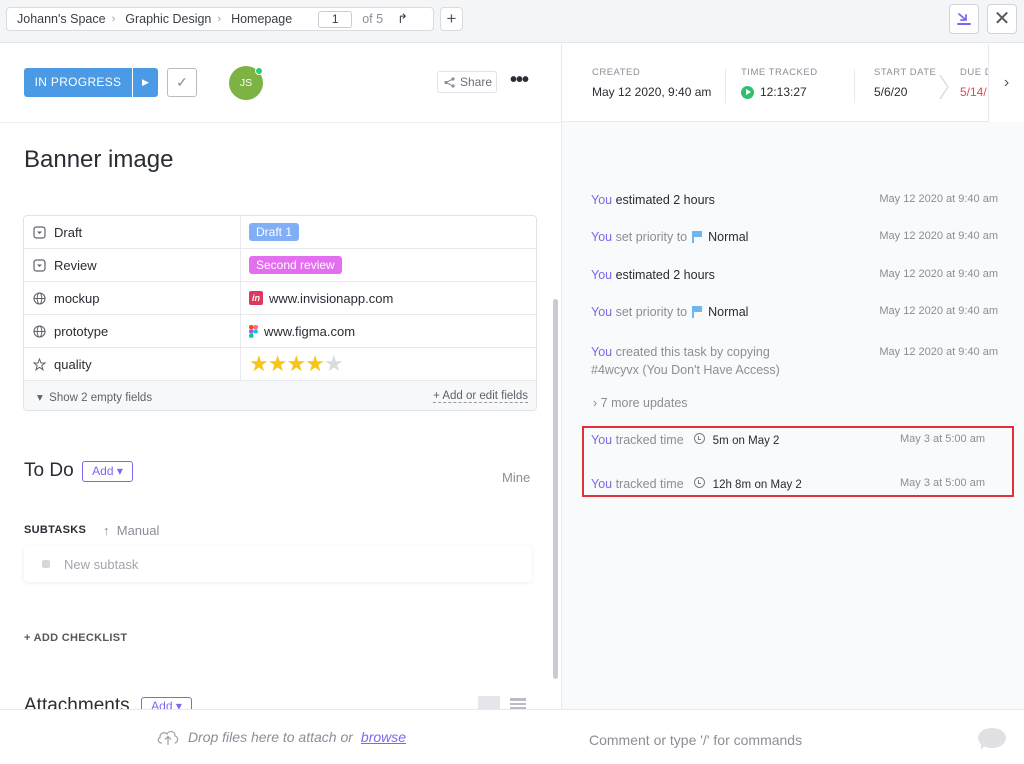 The image size is (1024, 764). Describe the element at coordinates (555, 489) in the screenshot. I see `scrollbar` at that location.